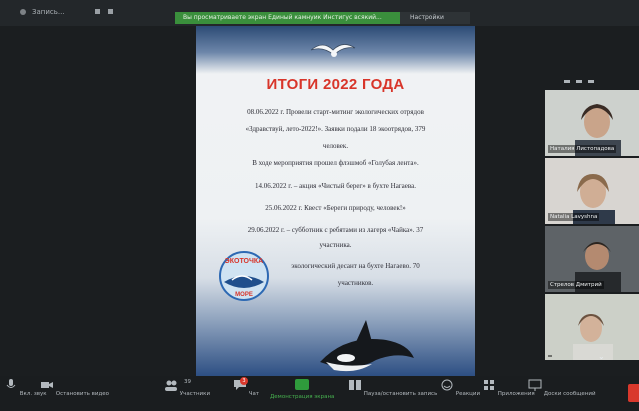  What do you see at coordinates (591, 81) in the screenshot?
I see `grid-icon` at bounding box center [591, 81].